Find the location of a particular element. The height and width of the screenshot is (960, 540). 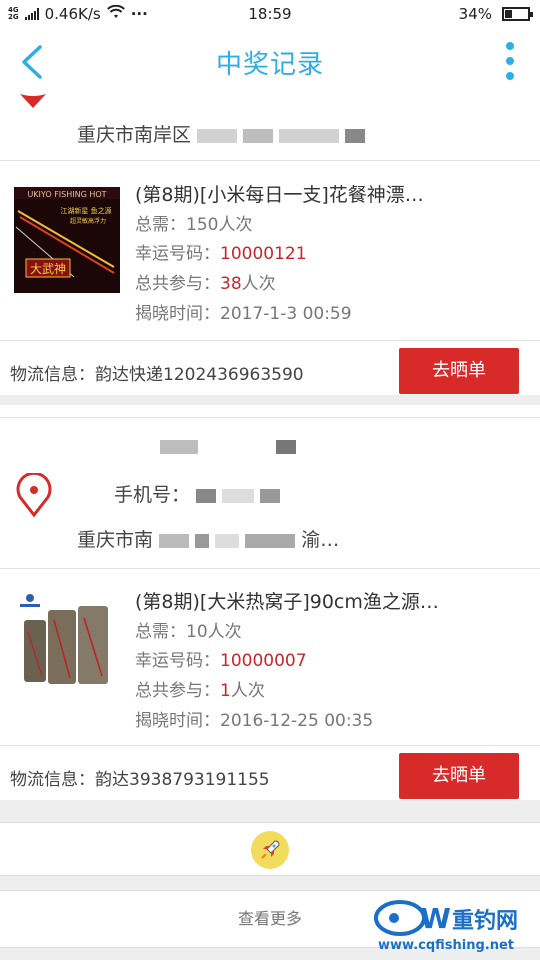

fishing-bag-image is located at coordinates (67, 643).